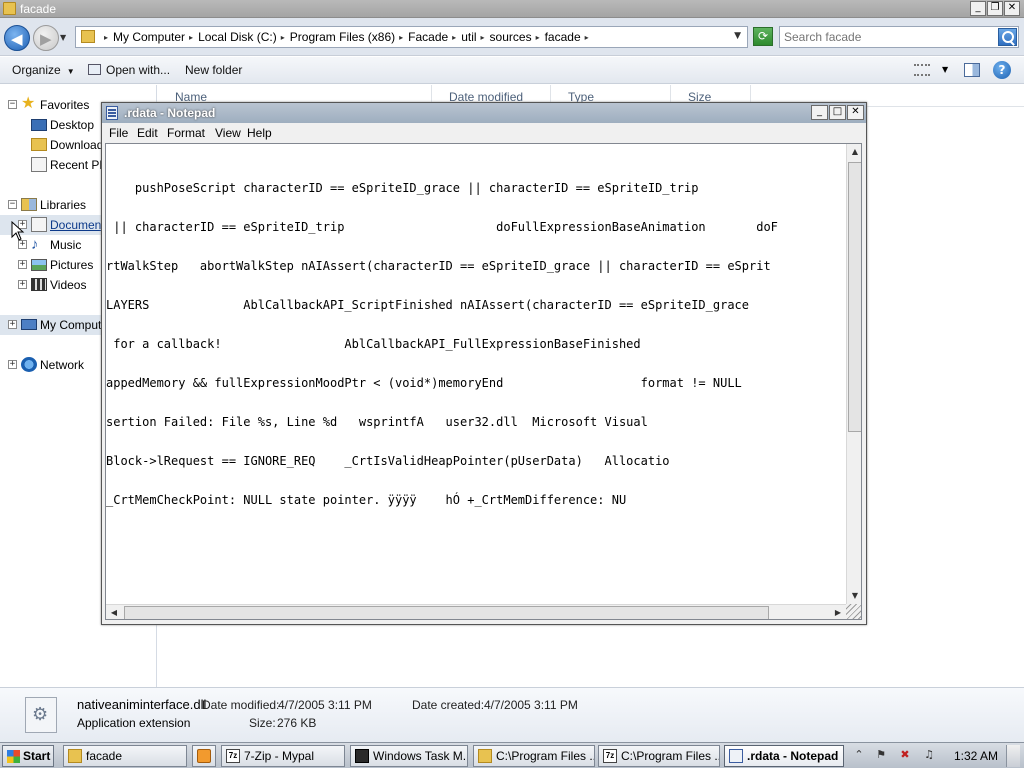  Describe the element at coordinates (186, 133) in the screenshot. I see `menu-format: Format` at that location.